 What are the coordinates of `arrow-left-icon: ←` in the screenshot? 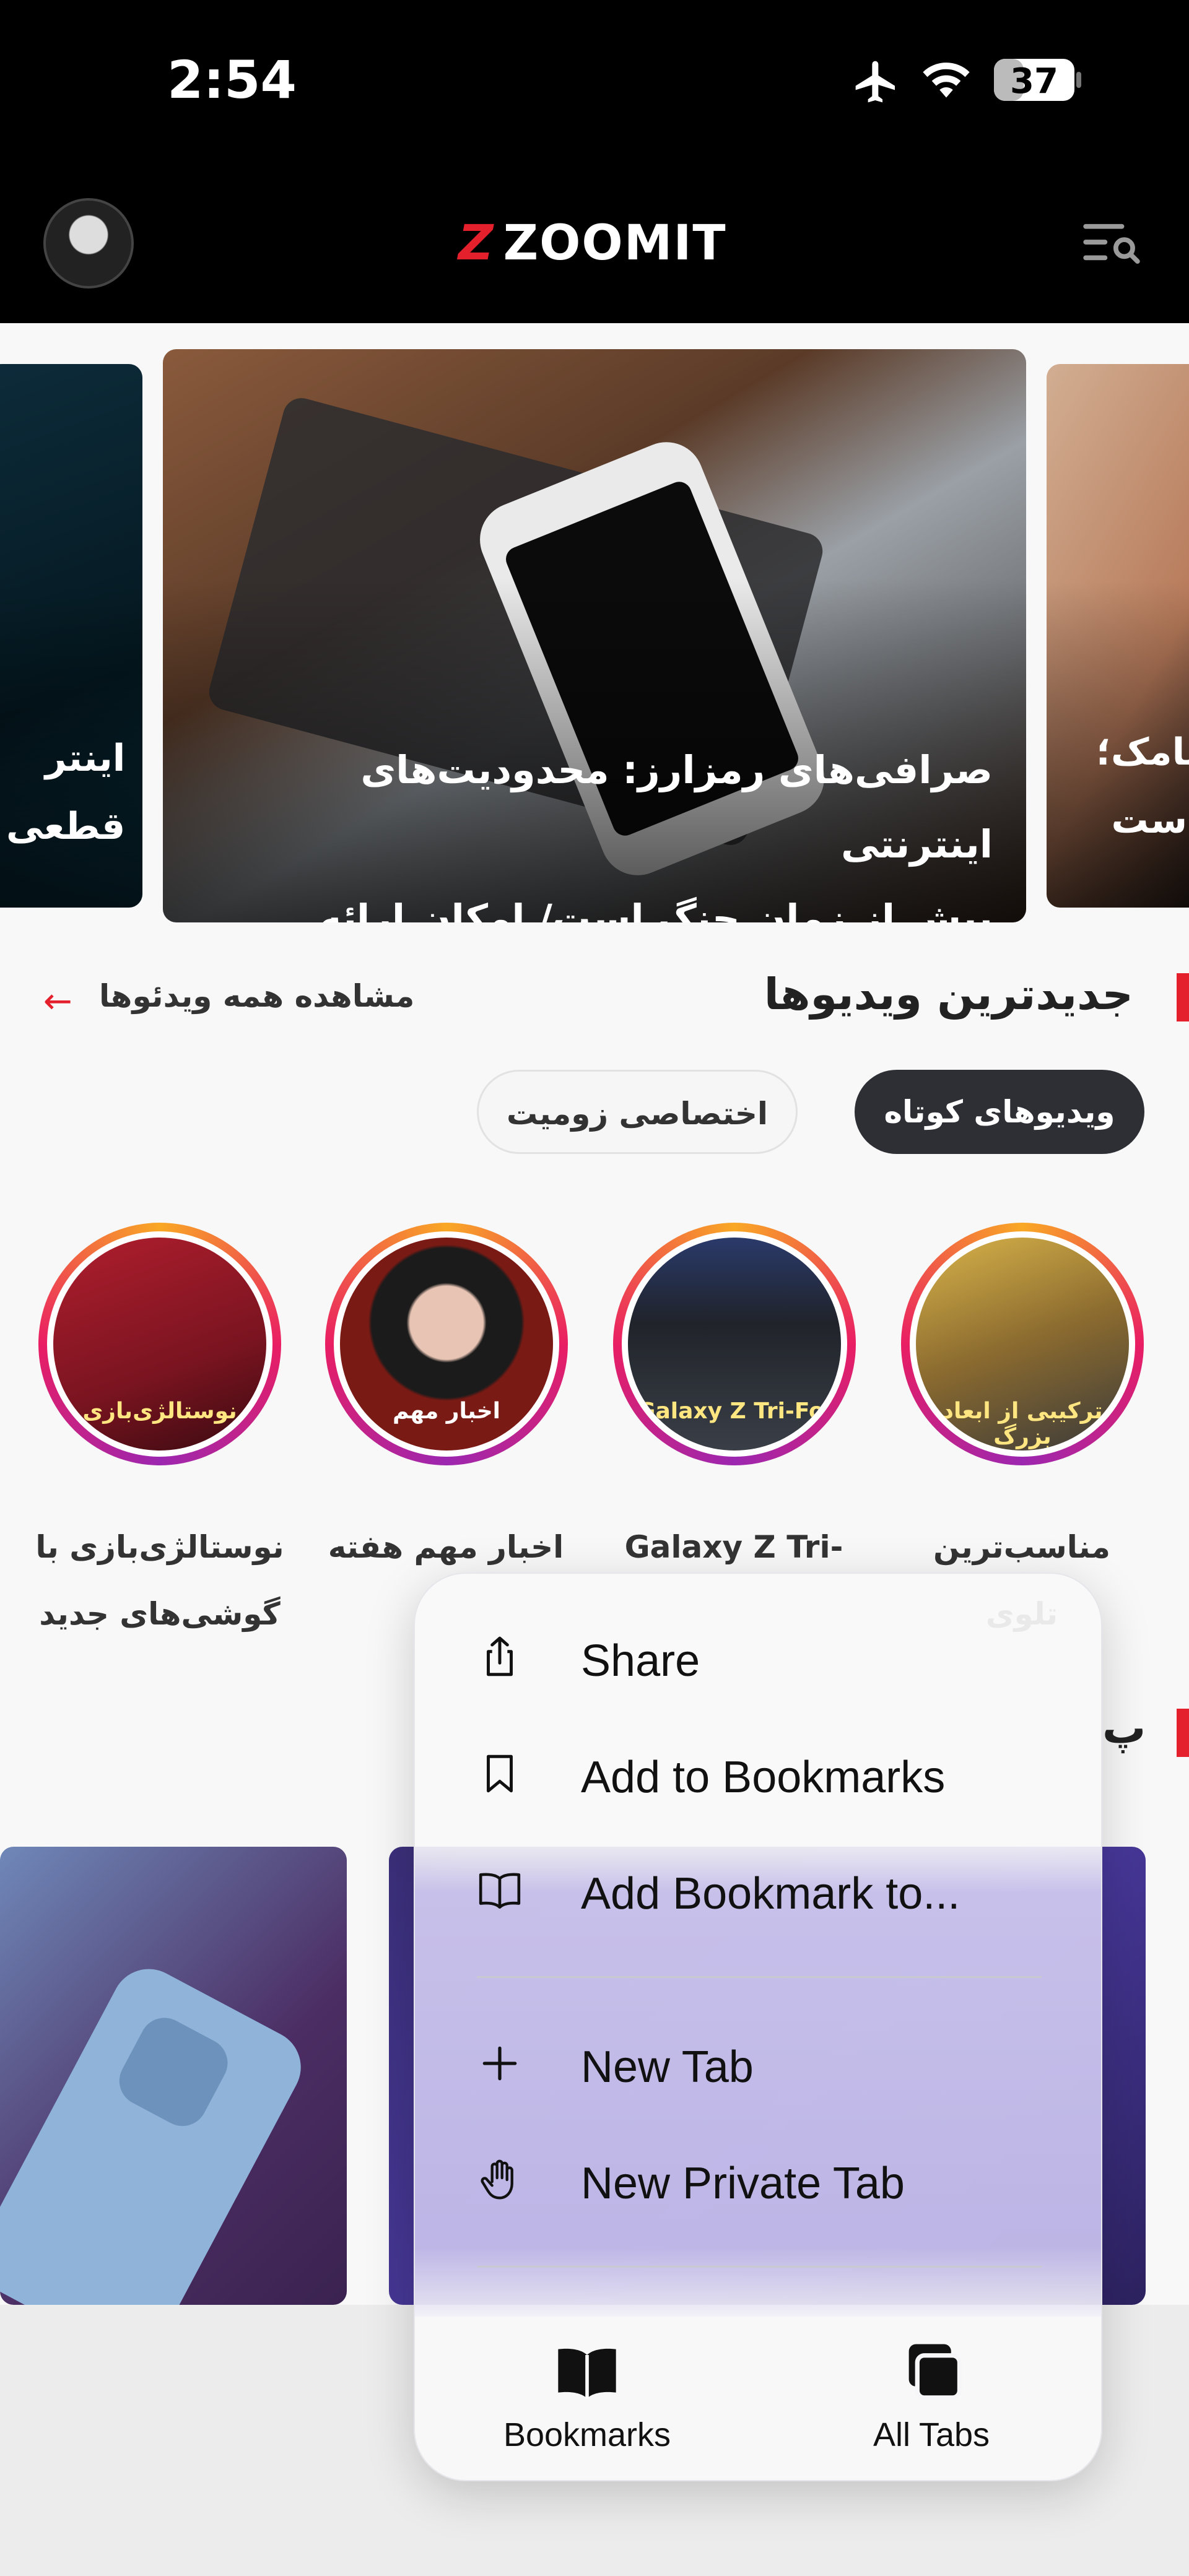 It's located at (57, 1001).